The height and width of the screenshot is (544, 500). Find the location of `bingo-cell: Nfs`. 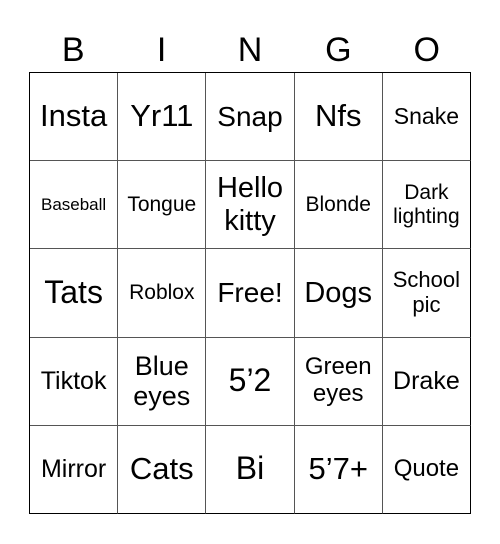

bingo-cell: Nfs is located at coordinates (338, 117).